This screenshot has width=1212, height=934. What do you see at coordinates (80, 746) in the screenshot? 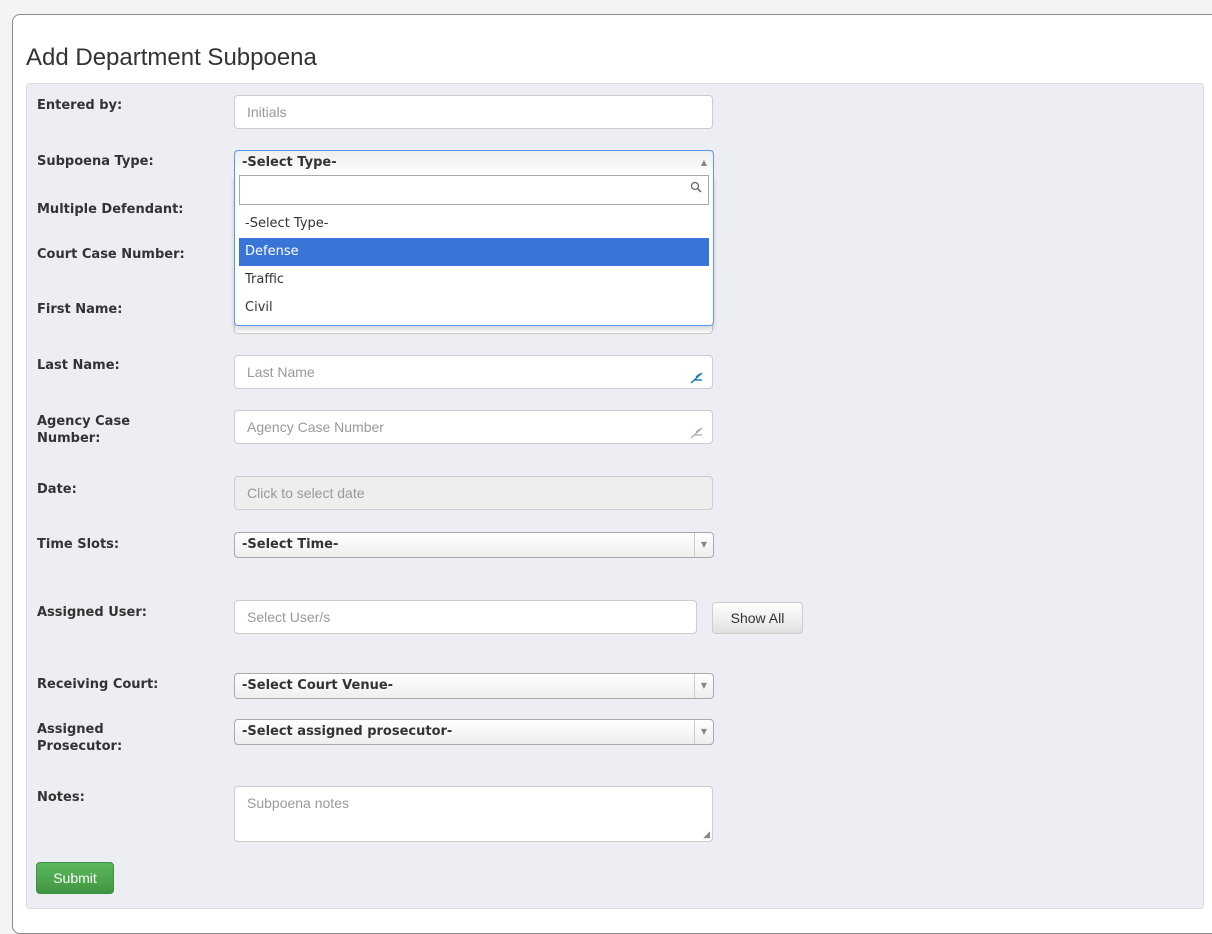
I see `assigned-prosecutor-label-line2: Prosecutor:` at bounding box center [80, 746].